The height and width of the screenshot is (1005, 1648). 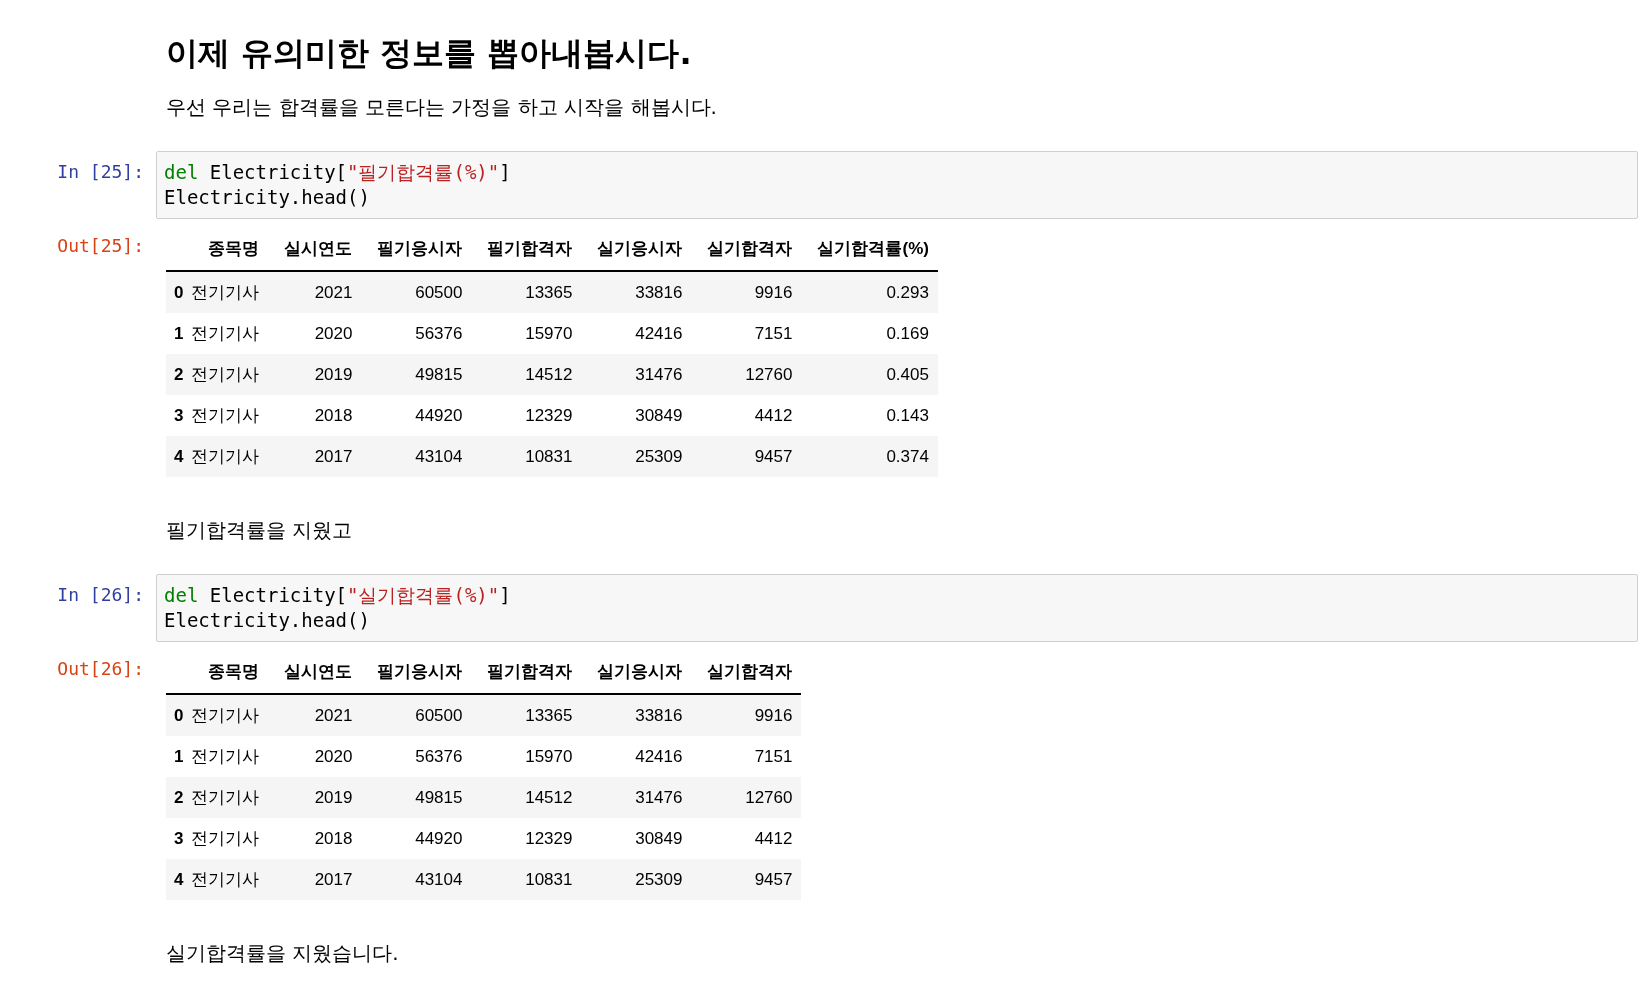 What do you see at coordinates (100, 245) in the screenshot?
I see `output-prompt: Out[25]:` at bounding box center [100, 245].